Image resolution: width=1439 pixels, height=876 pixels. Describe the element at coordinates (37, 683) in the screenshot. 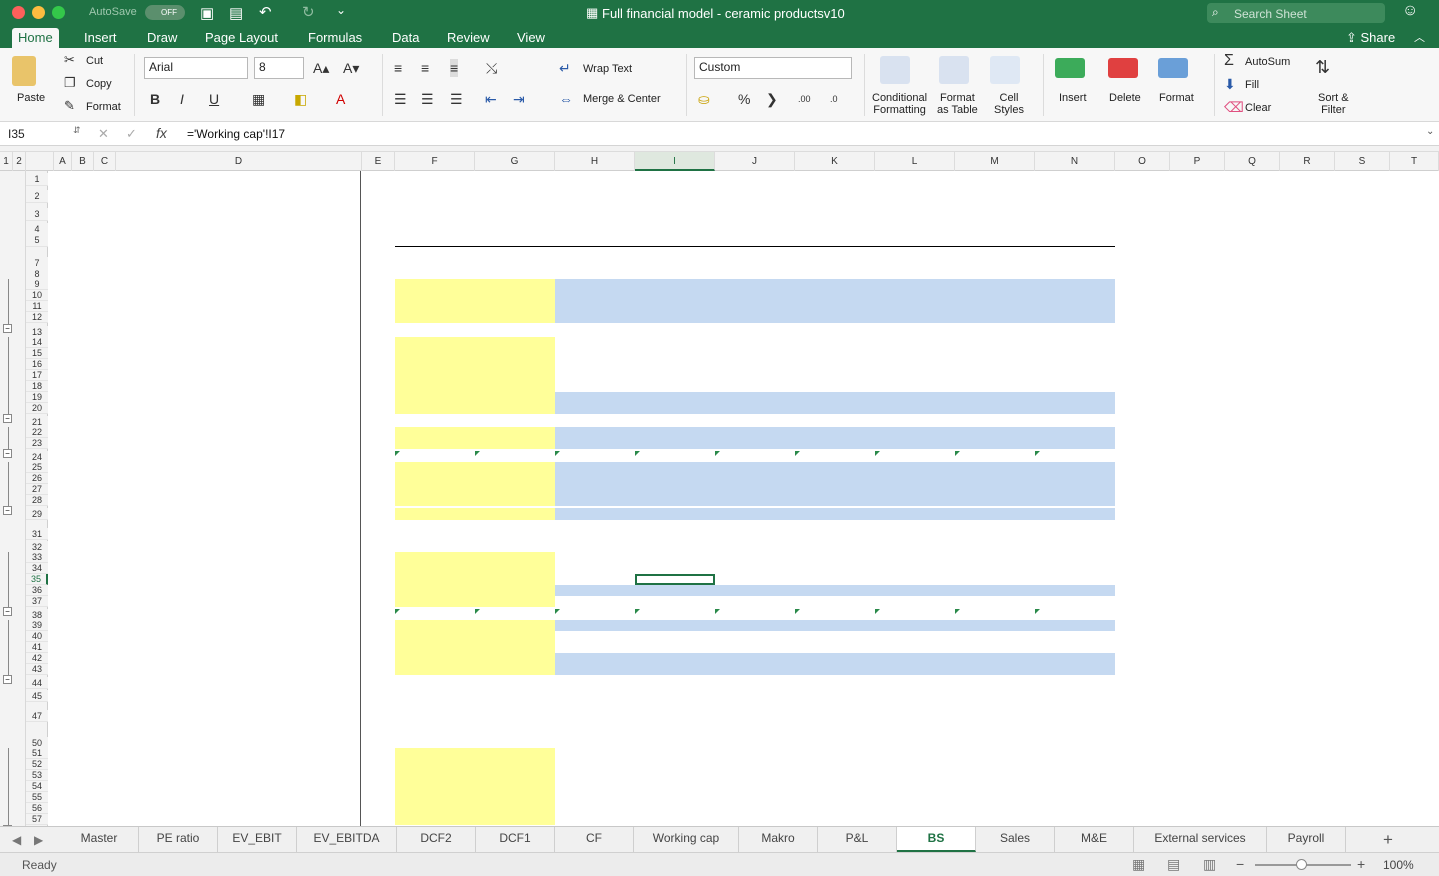

I see `row-header: 44` at that location.